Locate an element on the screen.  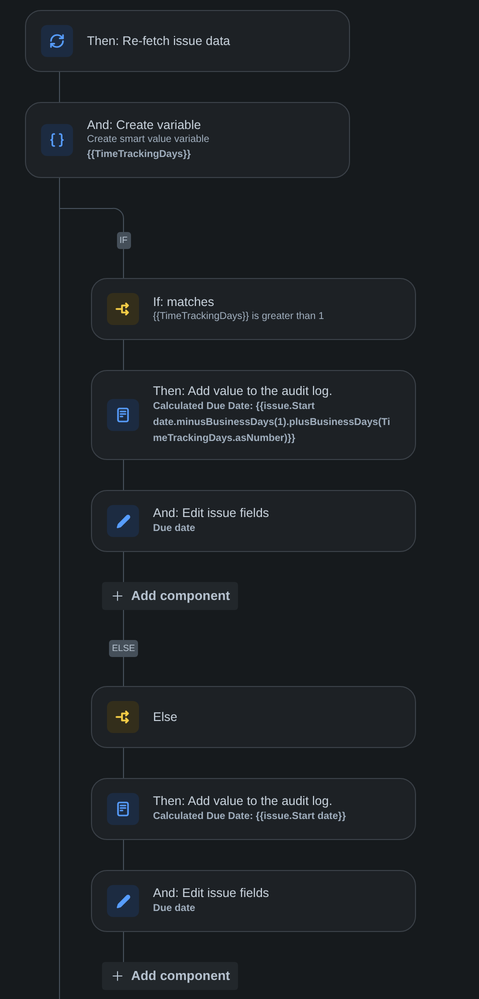
rule-step-card: Then: Add value to the audit log. Calculated Due Date: {{issue.Start date.minusBusinessDays(1).plusBusinessDays(TimeTrackingDays.asNumber)}} is located at coordinates (253, 415).